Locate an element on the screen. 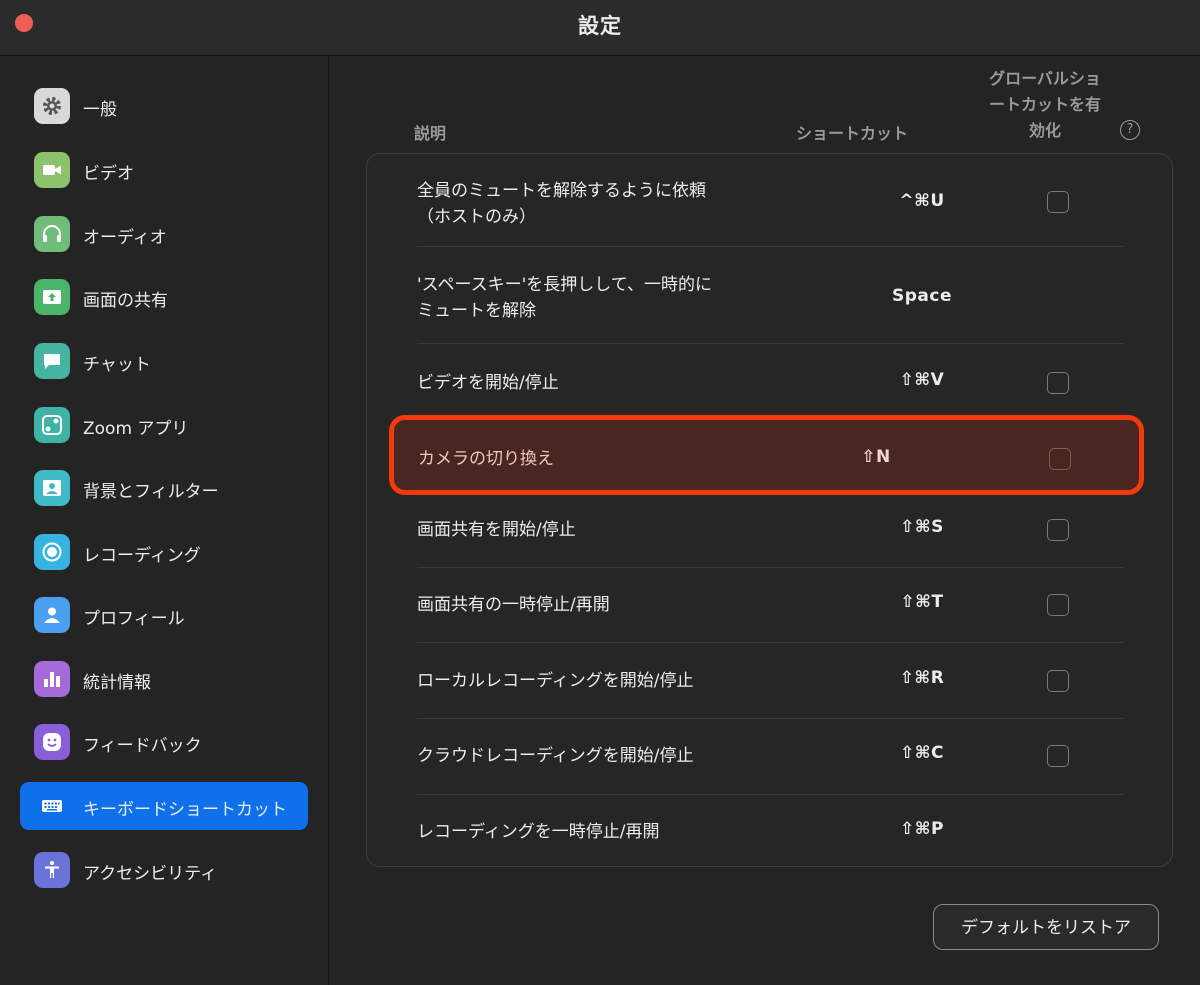 The image size is (1200, 985). row-shortcut: ^⌘U is located at coordinates (922, 201).